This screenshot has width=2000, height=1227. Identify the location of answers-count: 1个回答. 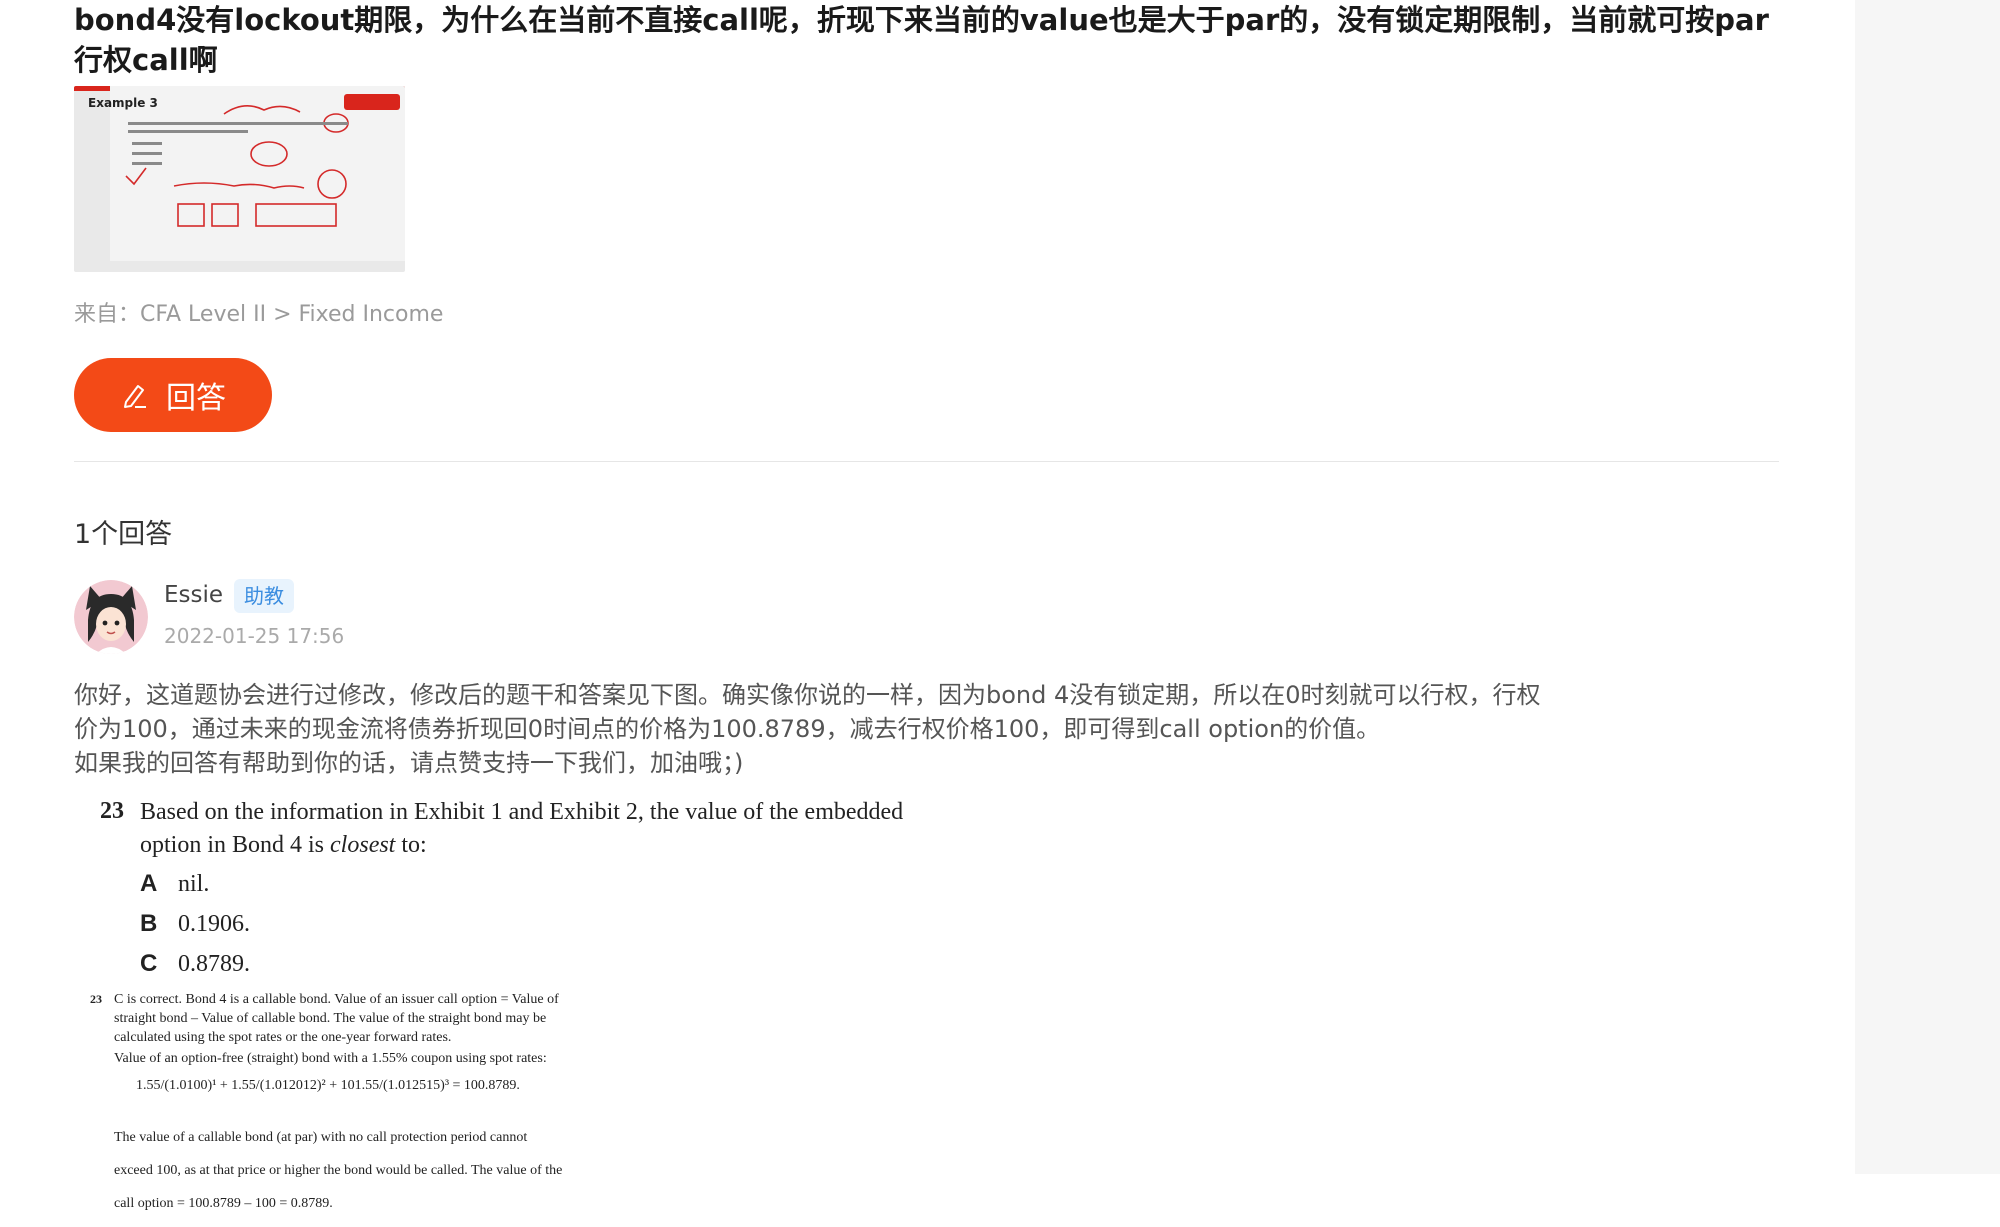
(123, 534).